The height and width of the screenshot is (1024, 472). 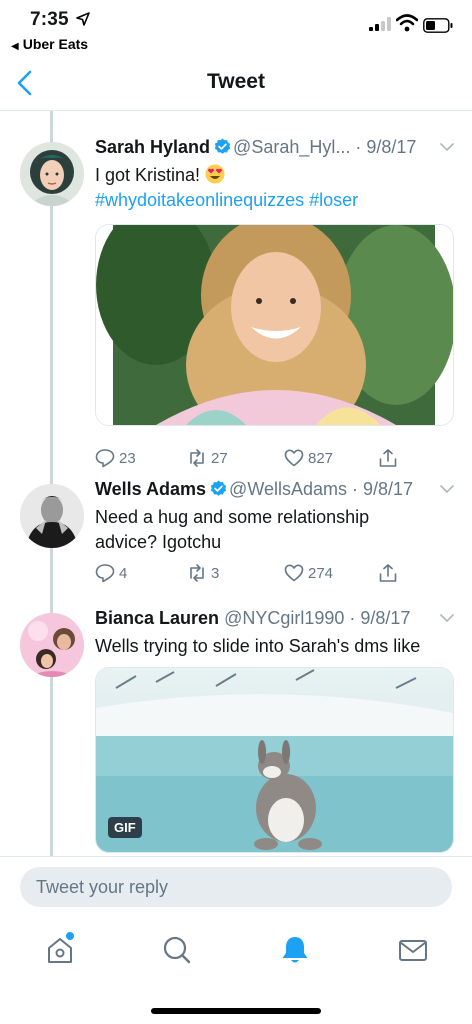 I want to click on hashtags-link: #whydoitakeonlinequizzes #loser, so click(x=226, y=200).